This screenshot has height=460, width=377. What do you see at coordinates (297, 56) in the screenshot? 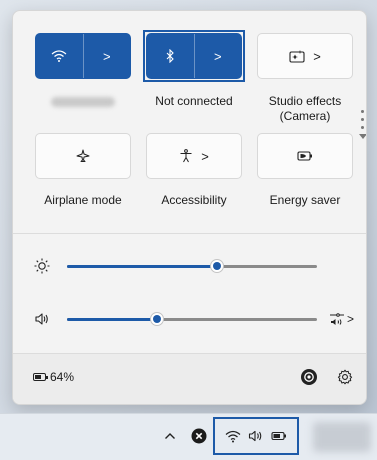
I see `studio-effects-icon` at bounding box center [297, 56].